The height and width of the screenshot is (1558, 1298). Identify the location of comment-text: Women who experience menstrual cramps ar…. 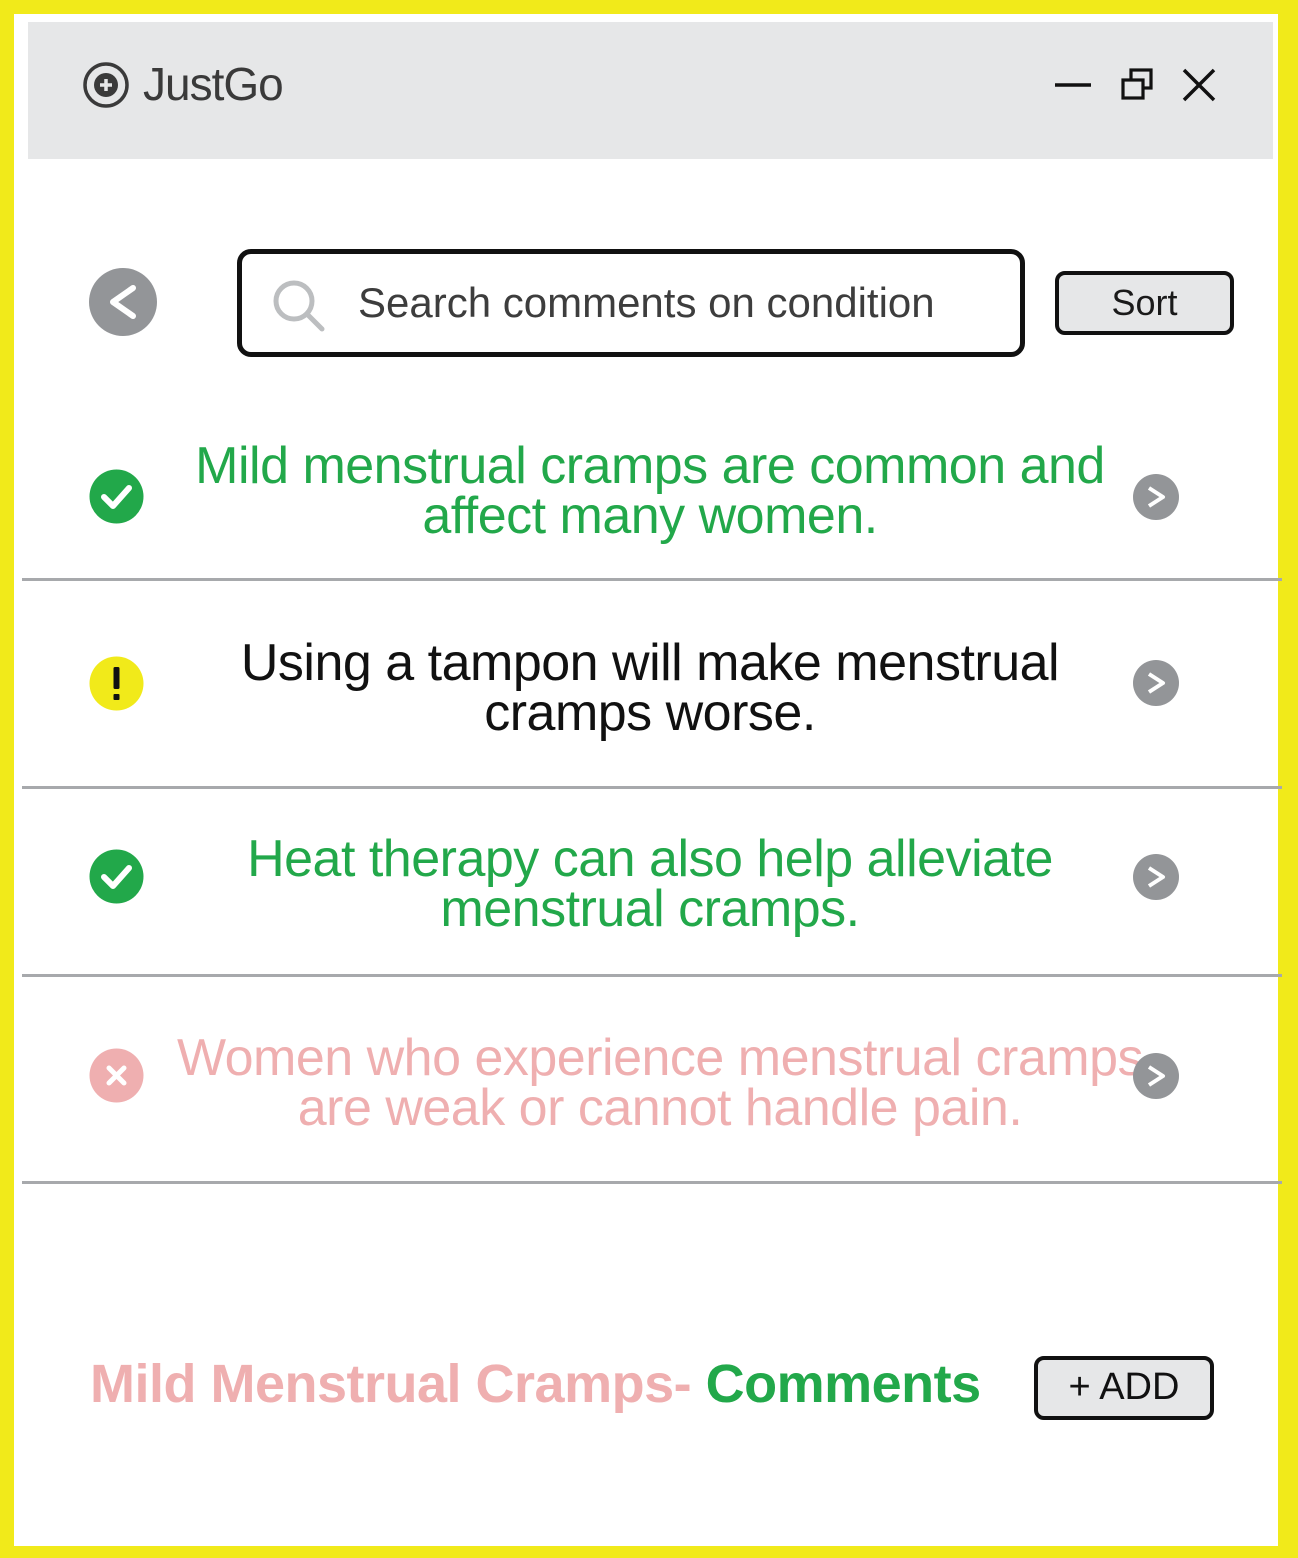
(660, 1083).